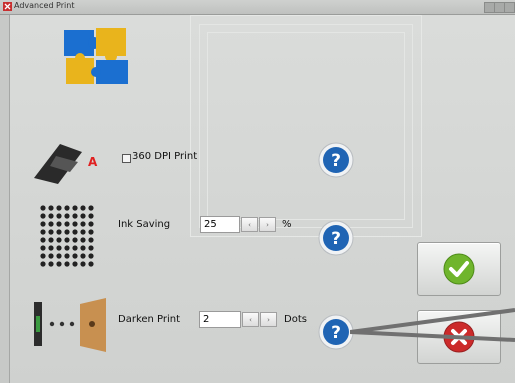 Image resolution: width=515 pixels, height=383 pixels. Describe the element at coordinates (44, 5) in the screenshot. I see `window-title: Advanced Print` at that location.